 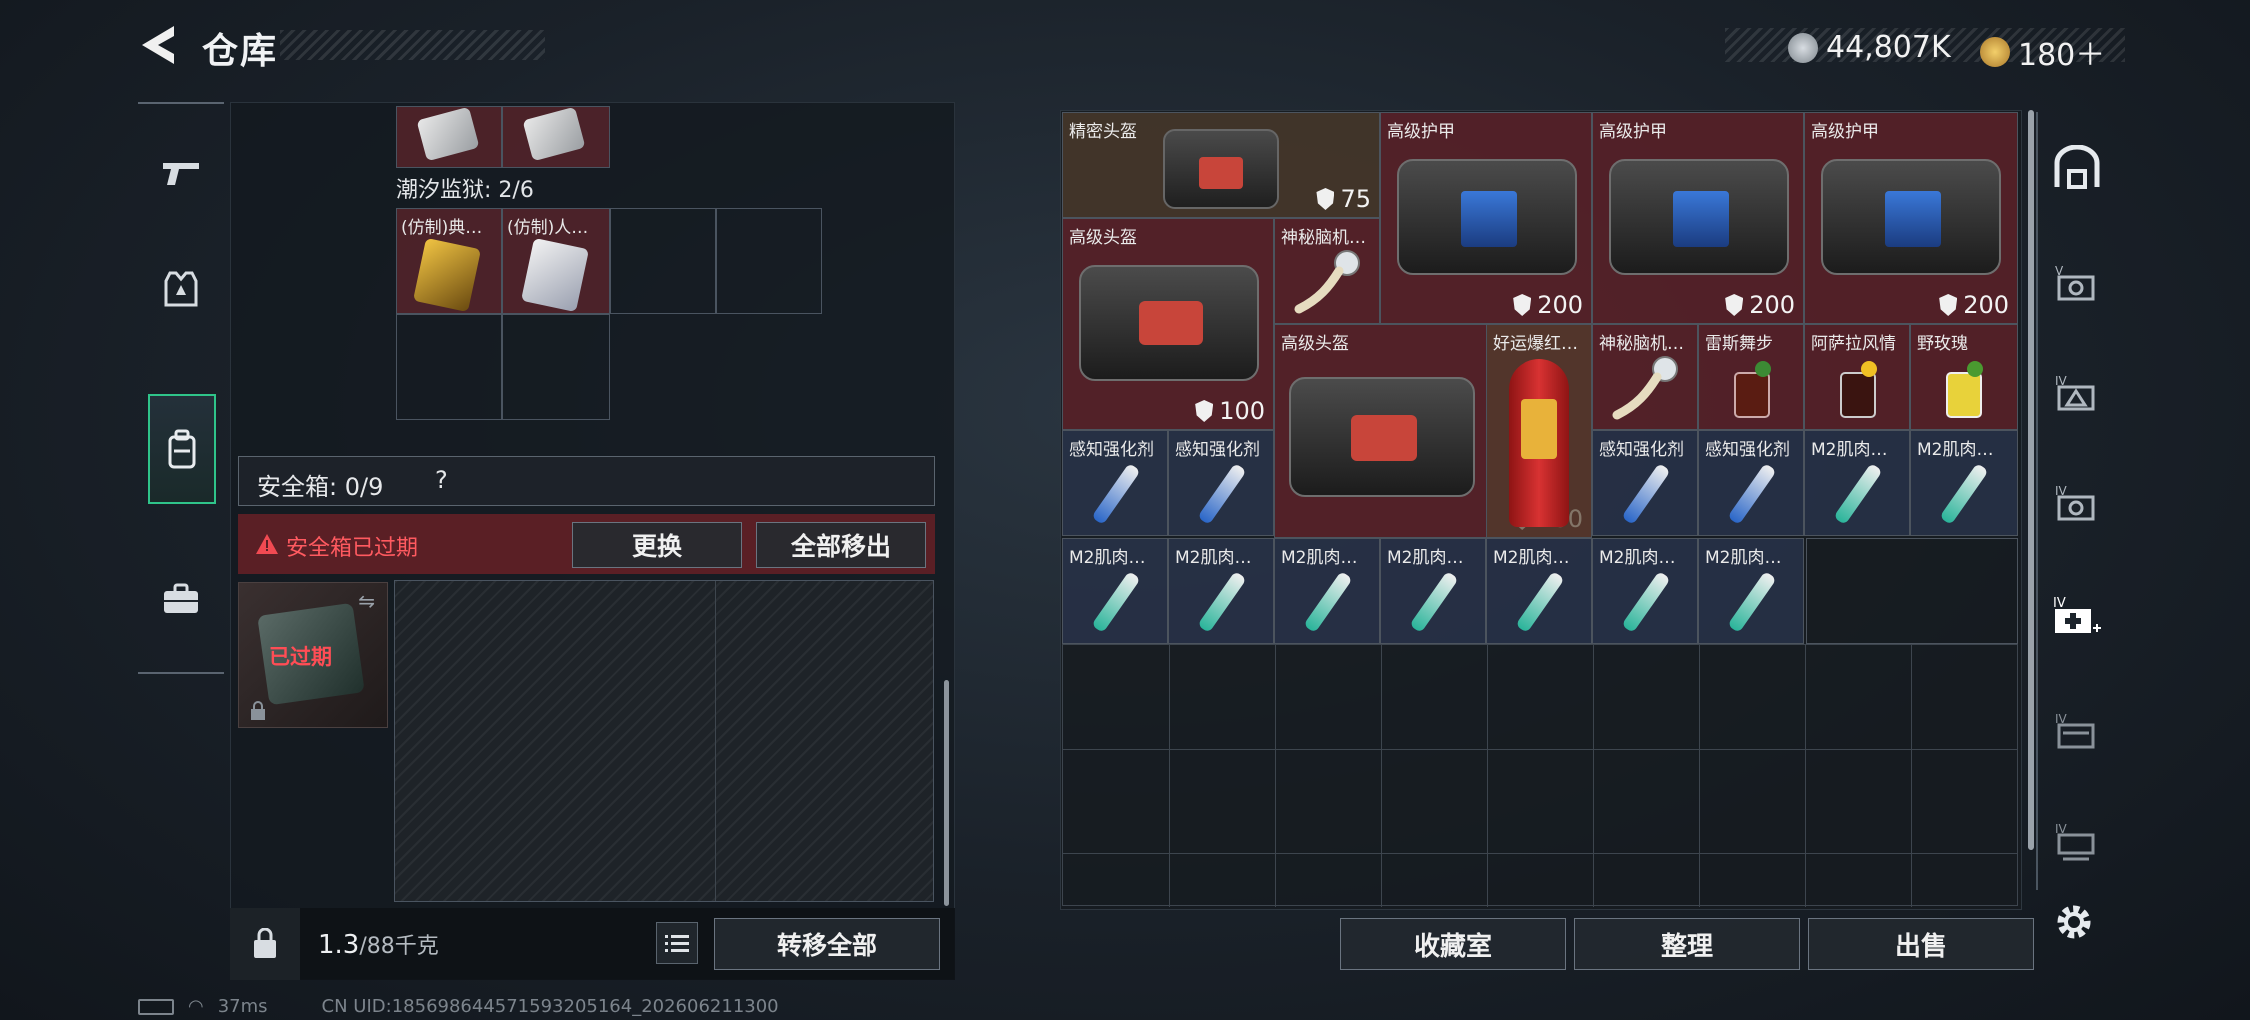 What do you see at coordinates (1548, 305) in the screenshot?
I see `durability: 200` at bounding box center [1548, 305].